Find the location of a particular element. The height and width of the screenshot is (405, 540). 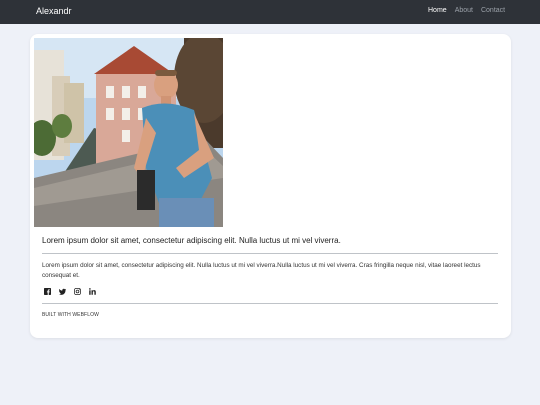

top-navbar: Alexandr Home About Contact is located at coordinates (270, 12).